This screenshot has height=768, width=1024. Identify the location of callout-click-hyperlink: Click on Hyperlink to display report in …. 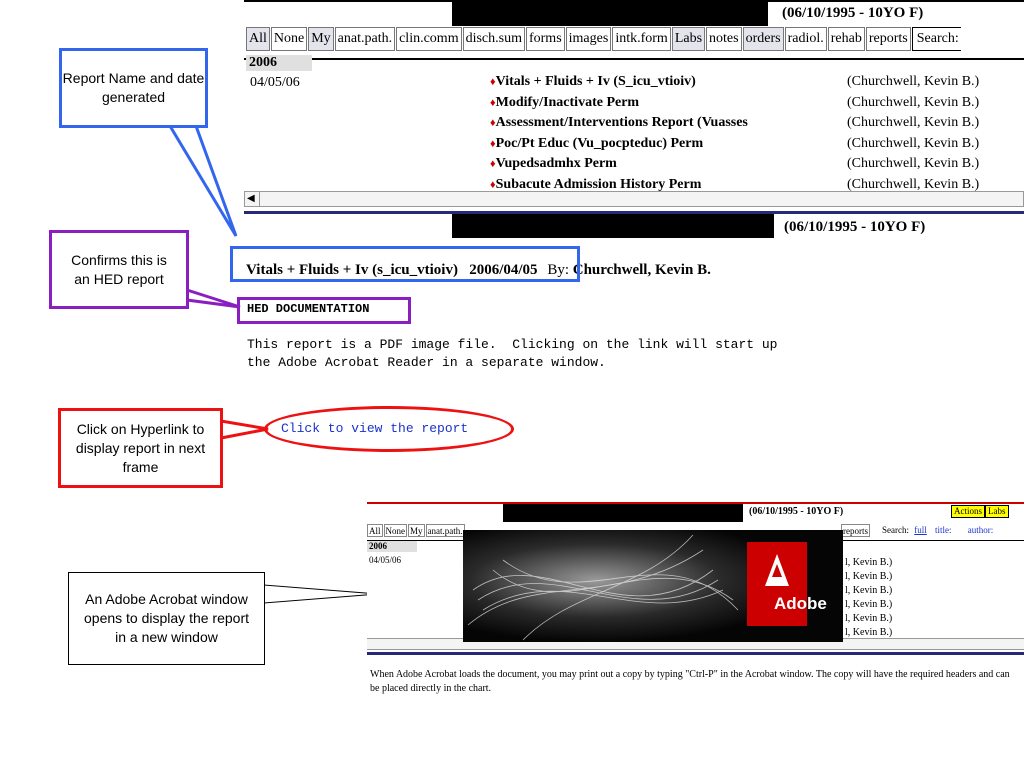
(140, 448).